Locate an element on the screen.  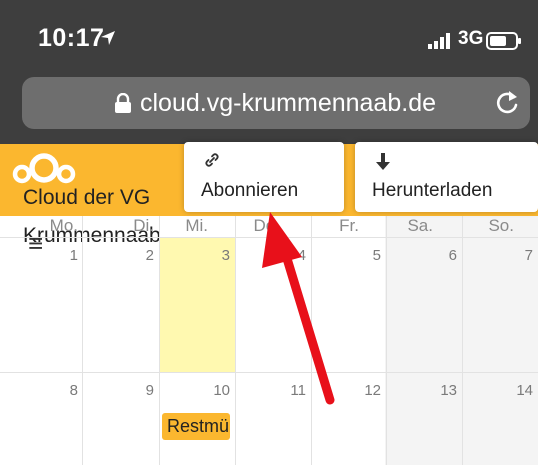
day-number: 12 is located at coordinates (371, 390).